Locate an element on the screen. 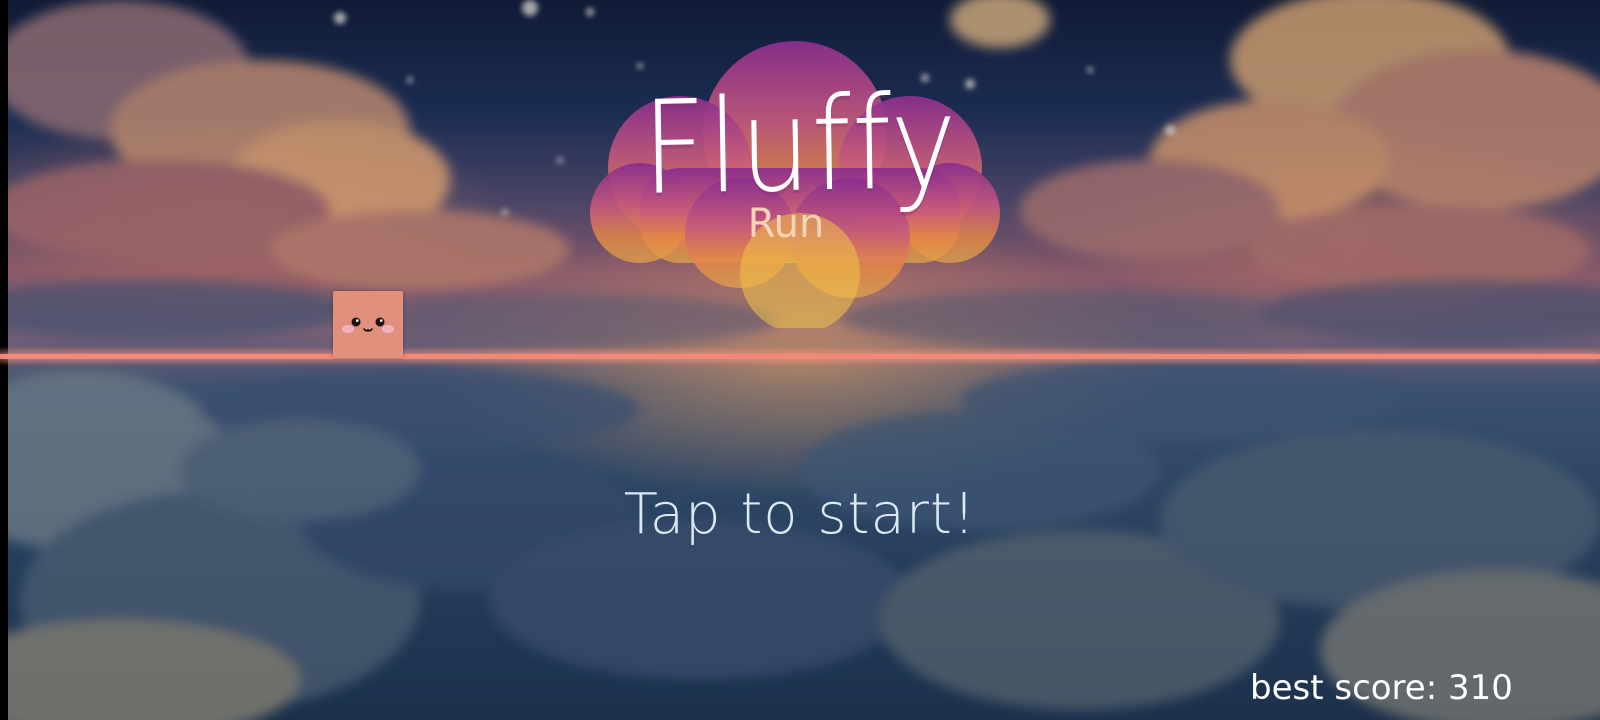 The image size is (1600, 720). fluffy-square-character-icon is located at coordinates (368, 325).